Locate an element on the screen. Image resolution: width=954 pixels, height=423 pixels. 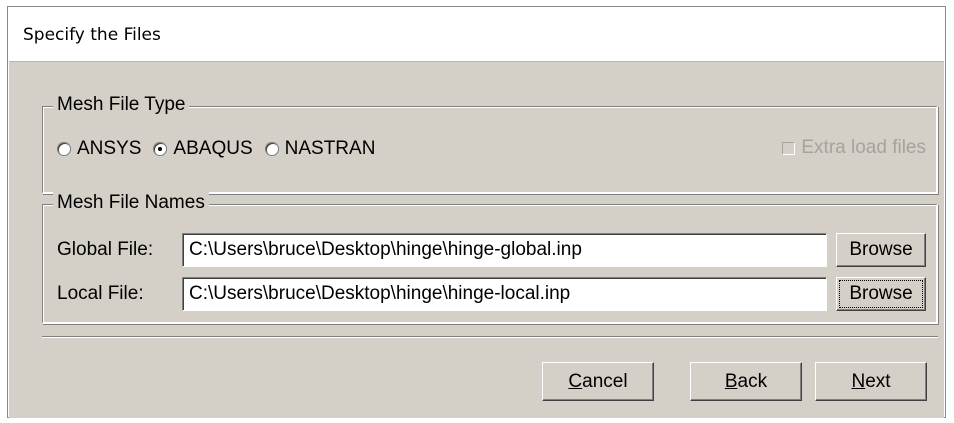
footer-divider is located at coordinates (490, 337).